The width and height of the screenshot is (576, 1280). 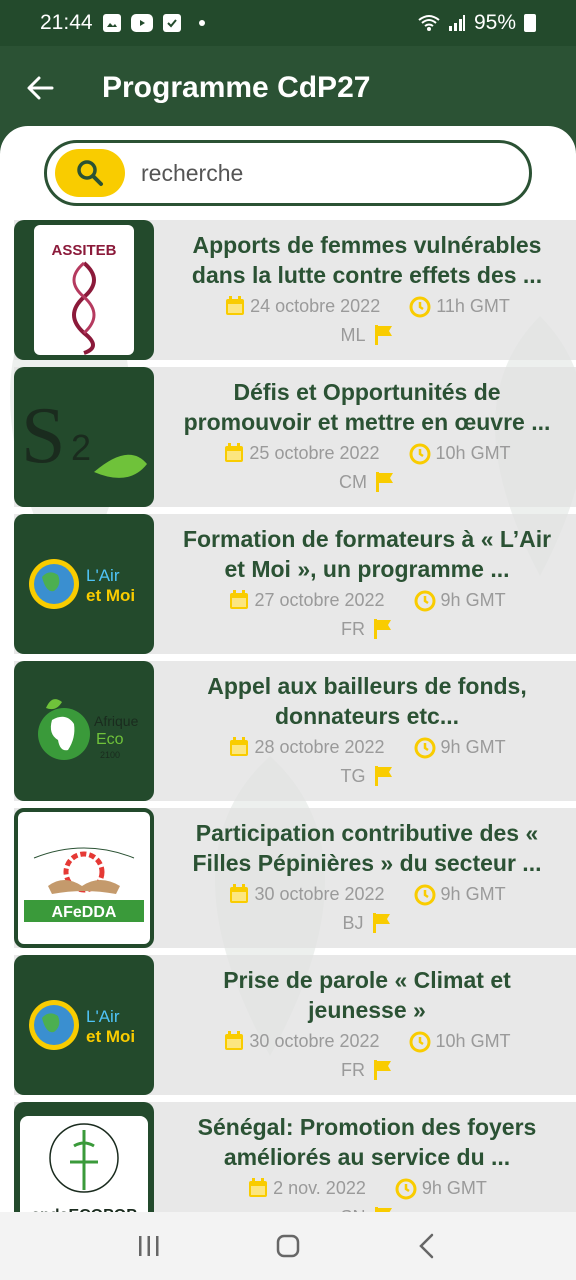 I want to click on chevron-left-icon, so click(x=425, y=1246).